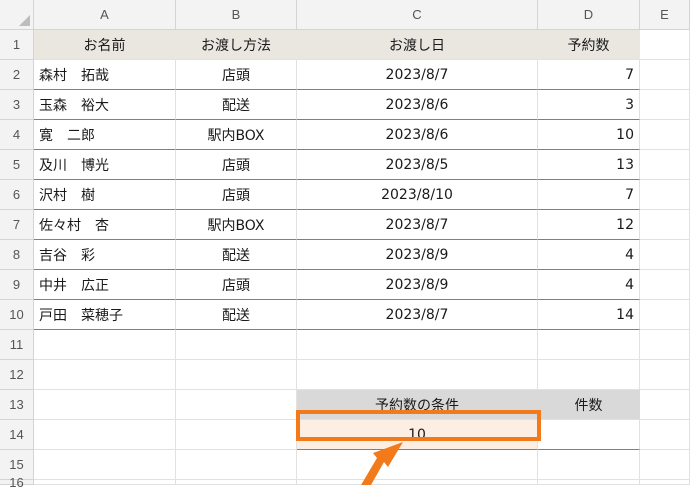 This screenshot has height=490, width=690. I want to click on table-cell: 佐々村 杏, so click(105, 225).